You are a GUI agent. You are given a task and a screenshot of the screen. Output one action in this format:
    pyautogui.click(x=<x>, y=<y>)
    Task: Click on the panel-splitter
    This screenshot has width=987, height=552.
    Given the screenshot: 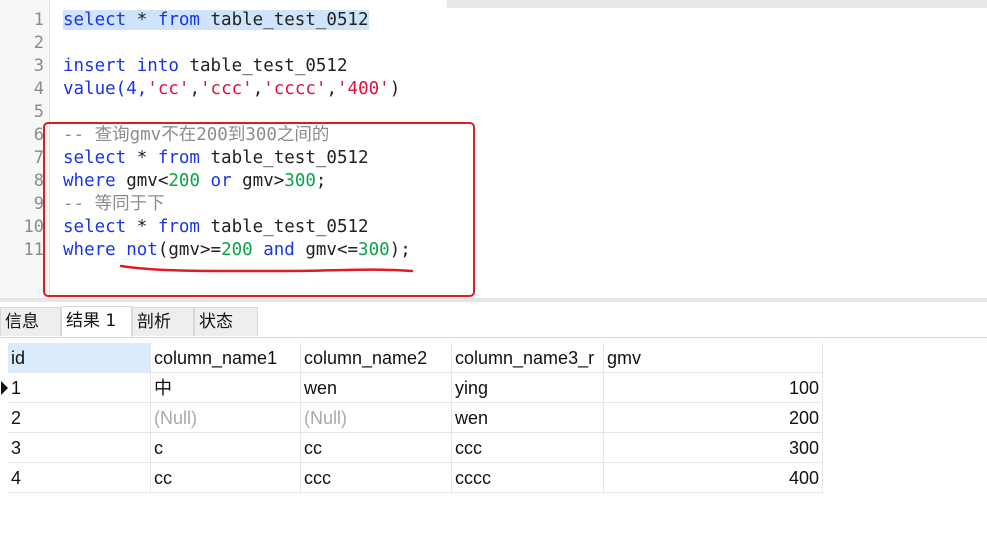 What is the action you would take?
    pyautogui.click(x=493, y=300)
    